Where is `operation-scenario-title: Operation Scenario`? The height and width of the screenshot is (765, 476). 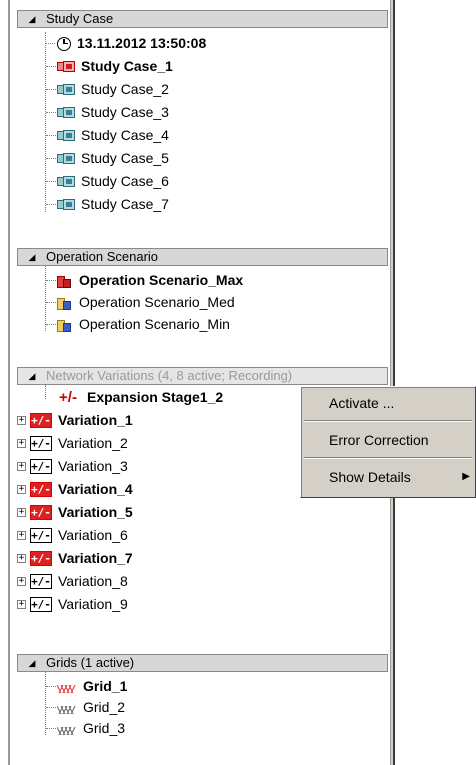
operation-scenario-title: Operation Scenario is located at coordinates (102, 256).